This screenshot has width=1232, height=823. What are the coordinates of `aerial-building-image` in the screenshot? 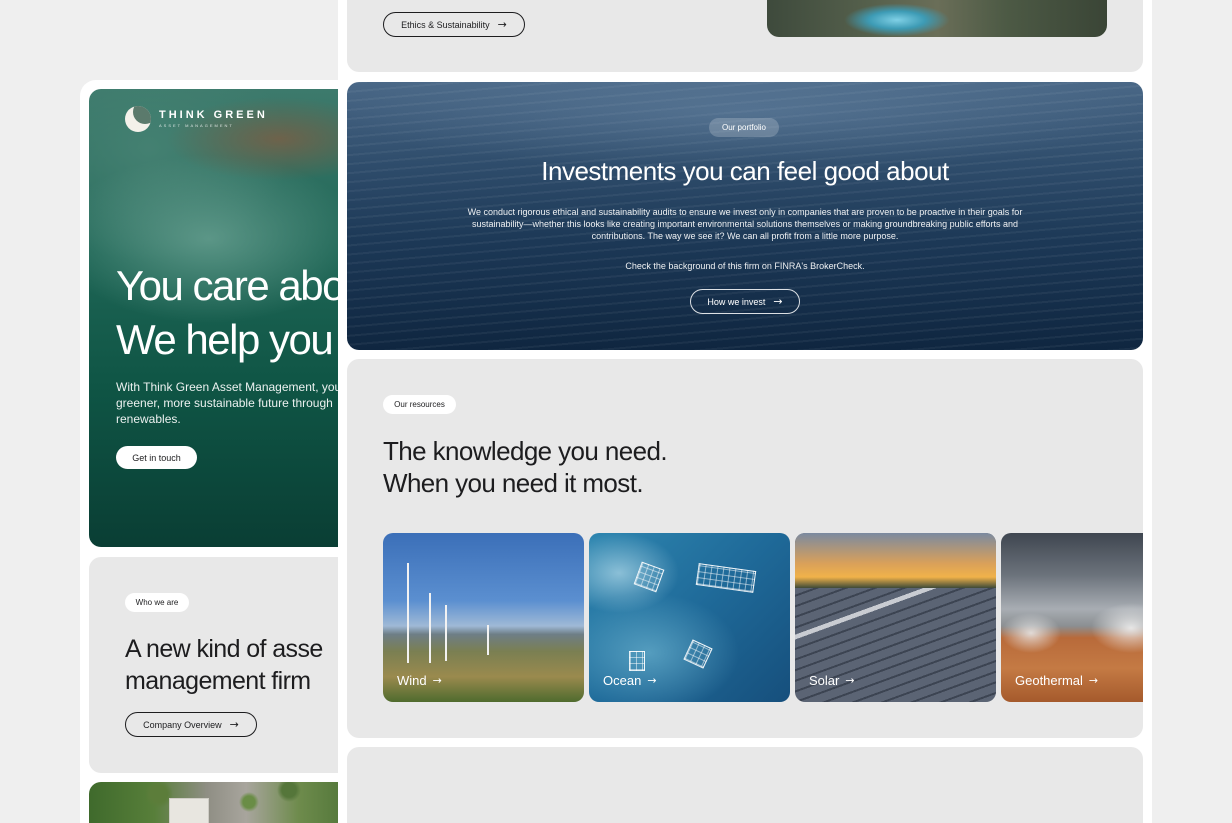 It's located at (219, 802).